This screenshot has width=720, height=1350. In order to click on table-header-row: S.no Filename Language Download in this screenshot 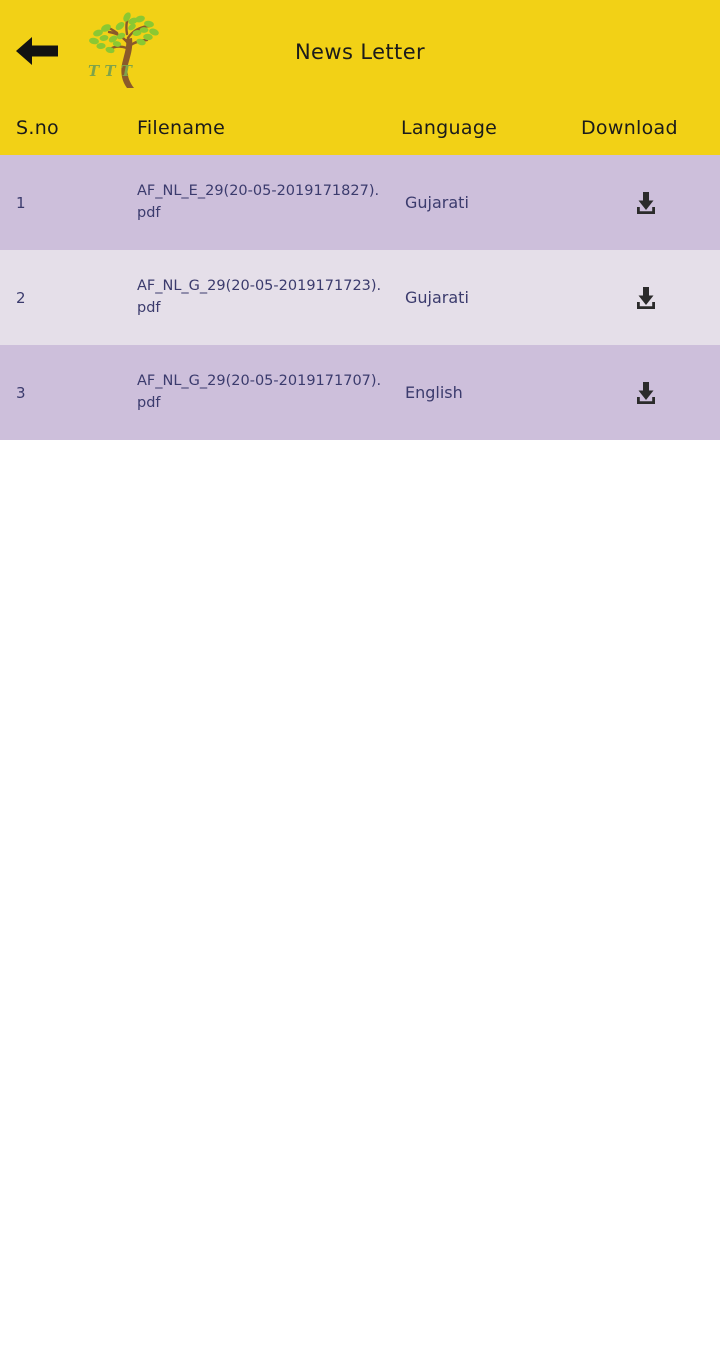, I will do `click(360, 128)`.